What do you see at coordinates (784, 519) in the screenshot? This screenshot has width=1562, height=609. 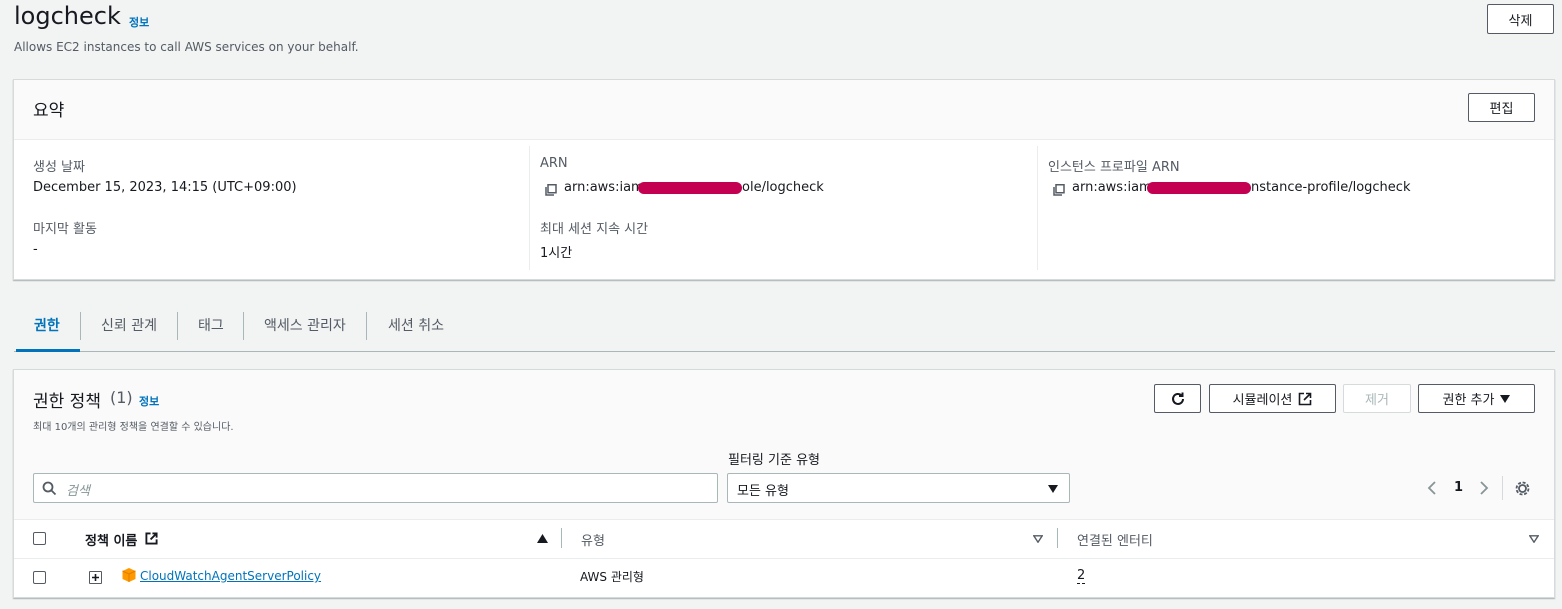 I see `table-header-divider` at bounding box center [784, 519].